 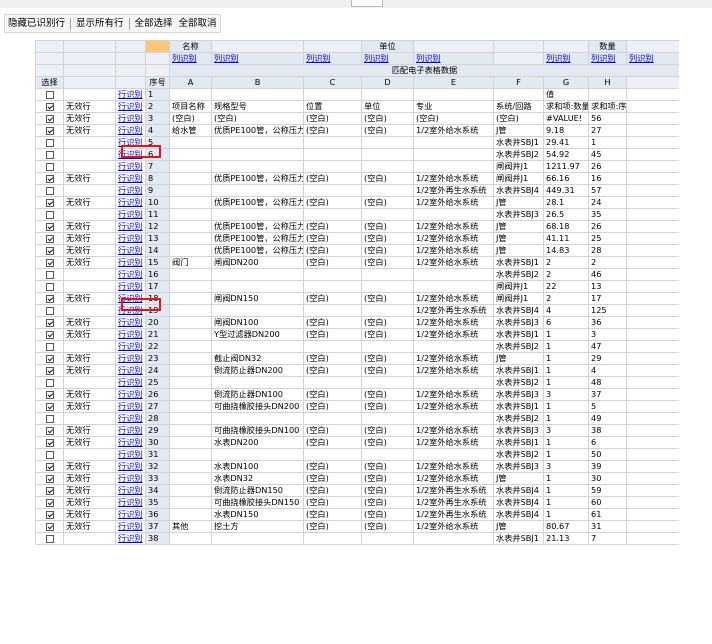 What do you see at coordinates (257, 58) in the screenshot?
I see `column-identify-link-b: 列识别` at bounding box center [257, 58].